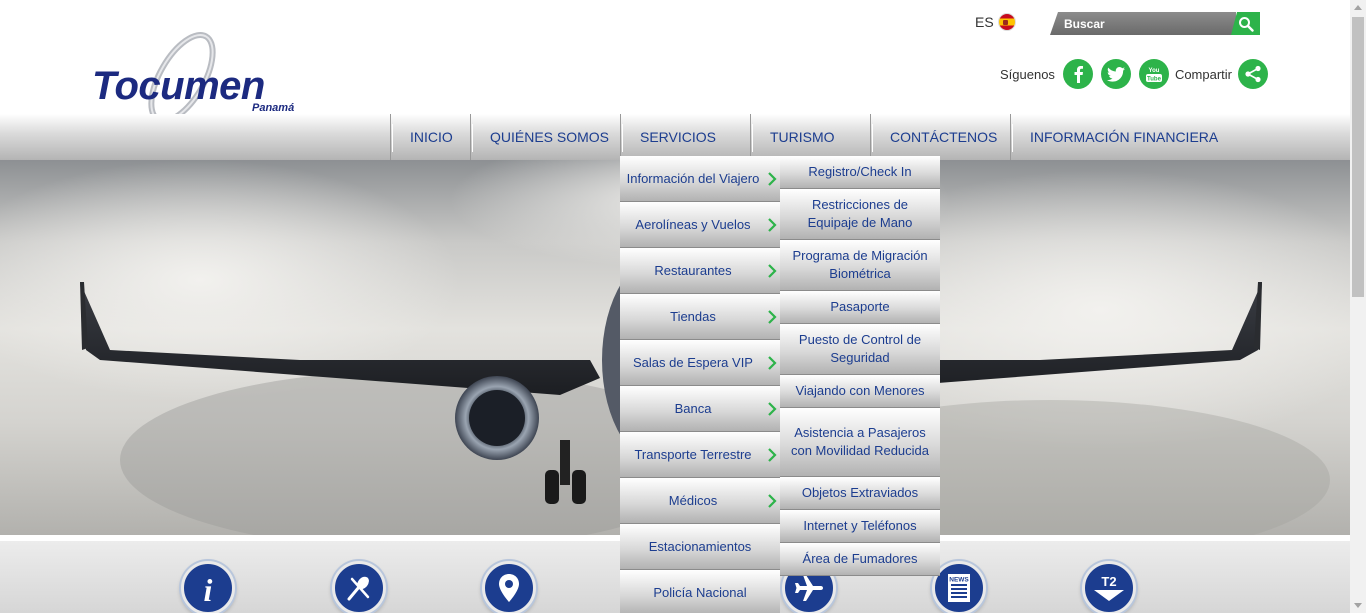 The height and width of the screenshot is (613, 1366). I want to click on menu-item-medicos: Médicos, so click(700, 501).